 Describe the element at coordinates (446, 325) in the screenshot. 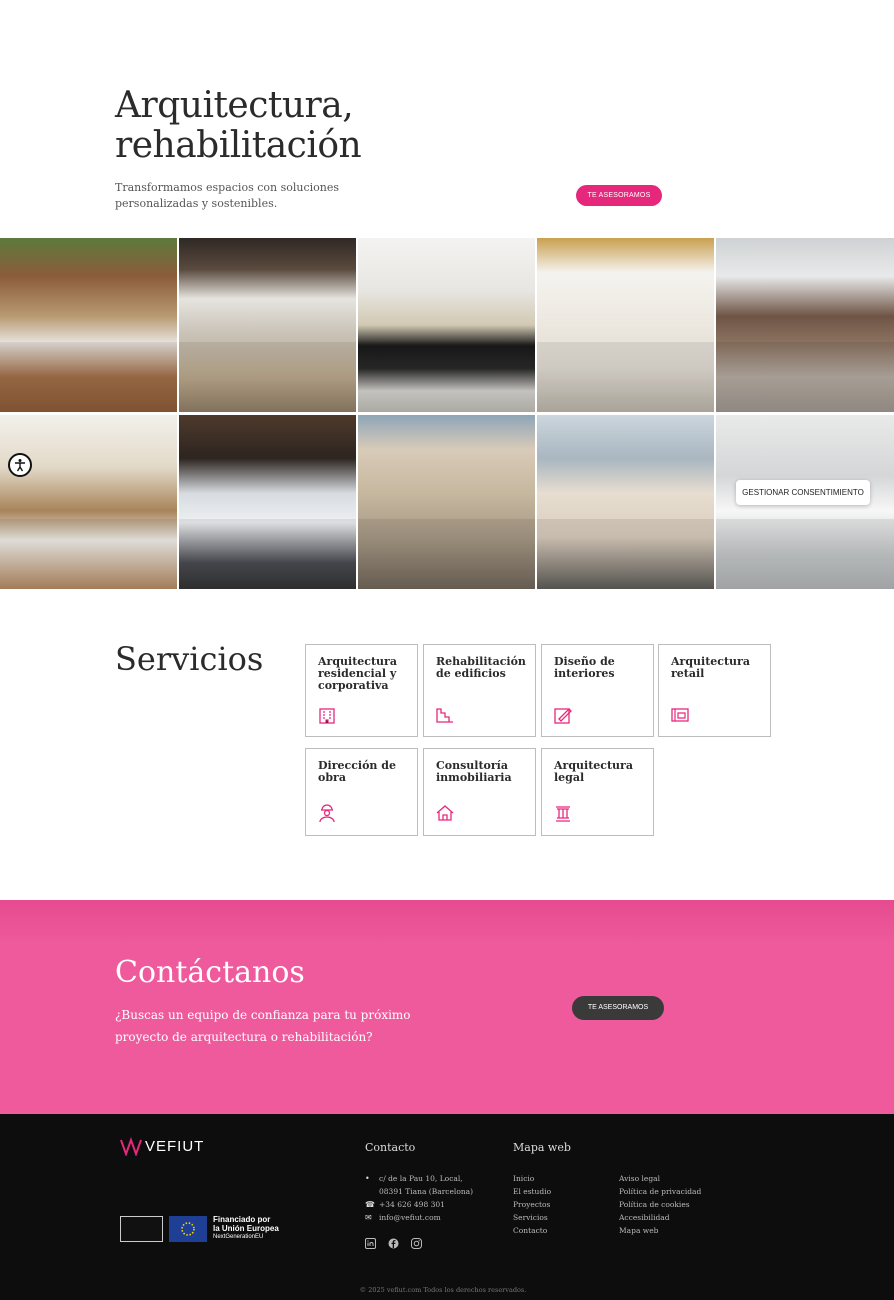

I see `grocery-store-photo` at that location.